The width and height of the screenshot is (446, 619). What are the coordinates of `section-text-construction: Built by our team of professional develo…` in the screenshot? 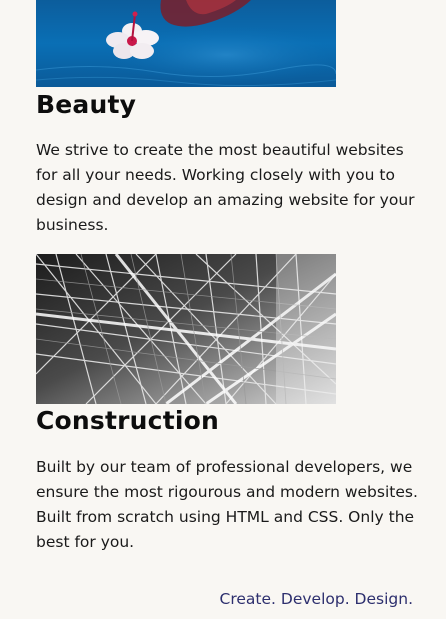 It's located at (227, 504).